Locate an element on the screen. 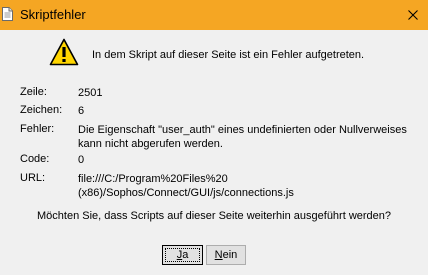 This screenshot has width=428, height=275. no-label-rest: ein is located at coordinates (230, 255).